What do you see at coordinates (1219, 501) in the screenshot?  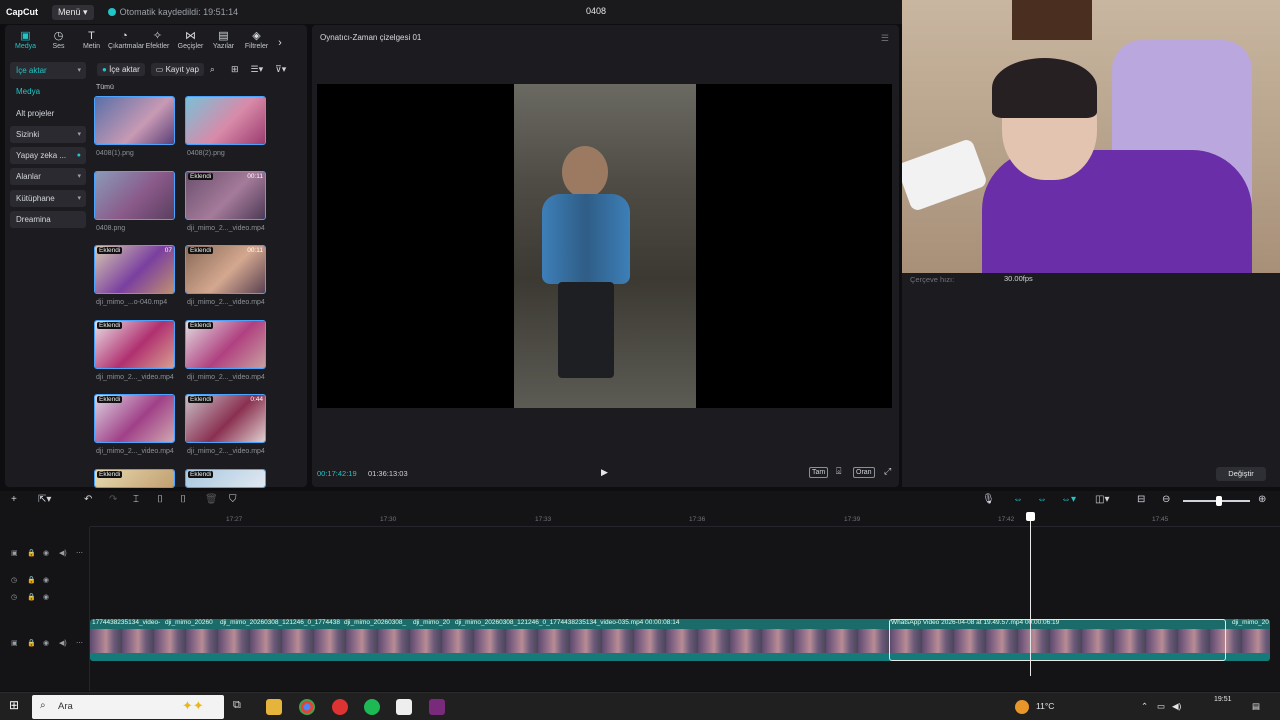 I see `zoom-slider-handle` at bounding box center [1219, 501].